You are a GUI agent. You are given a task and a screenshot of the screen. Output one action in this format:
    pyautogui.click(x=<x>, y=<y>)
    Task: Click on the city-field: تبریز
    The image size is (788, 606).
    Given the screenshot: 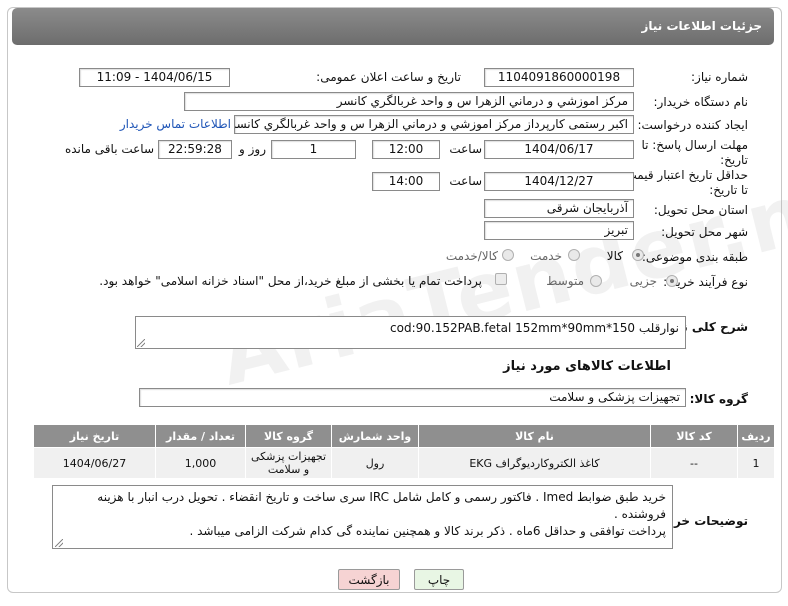 What is the action you would take?
    pyautogui.click(x=559, y=230)
    